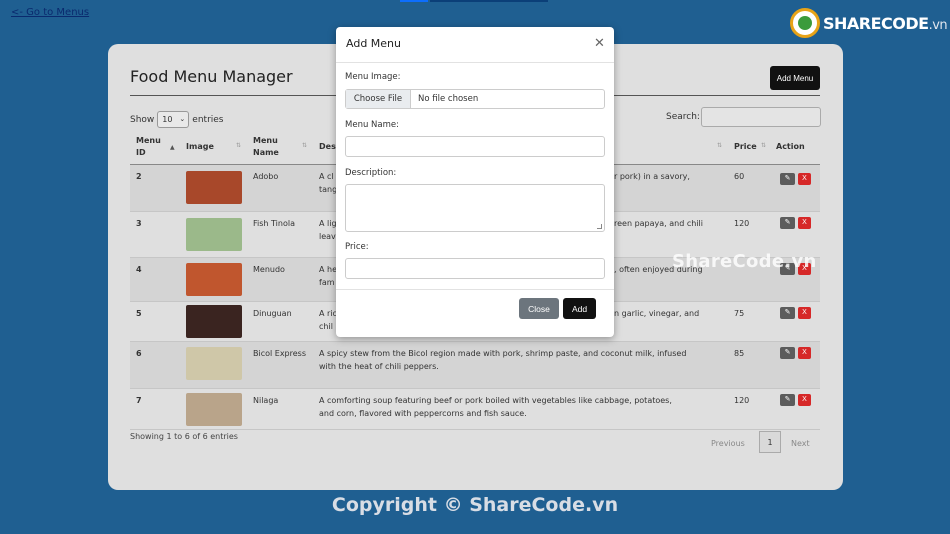 The width and height of the screenshot is (950, 534). What do you see at coordinates (142, 119) in the screenshot?
I see `show-label: Show` at bounding box center [142, 119].